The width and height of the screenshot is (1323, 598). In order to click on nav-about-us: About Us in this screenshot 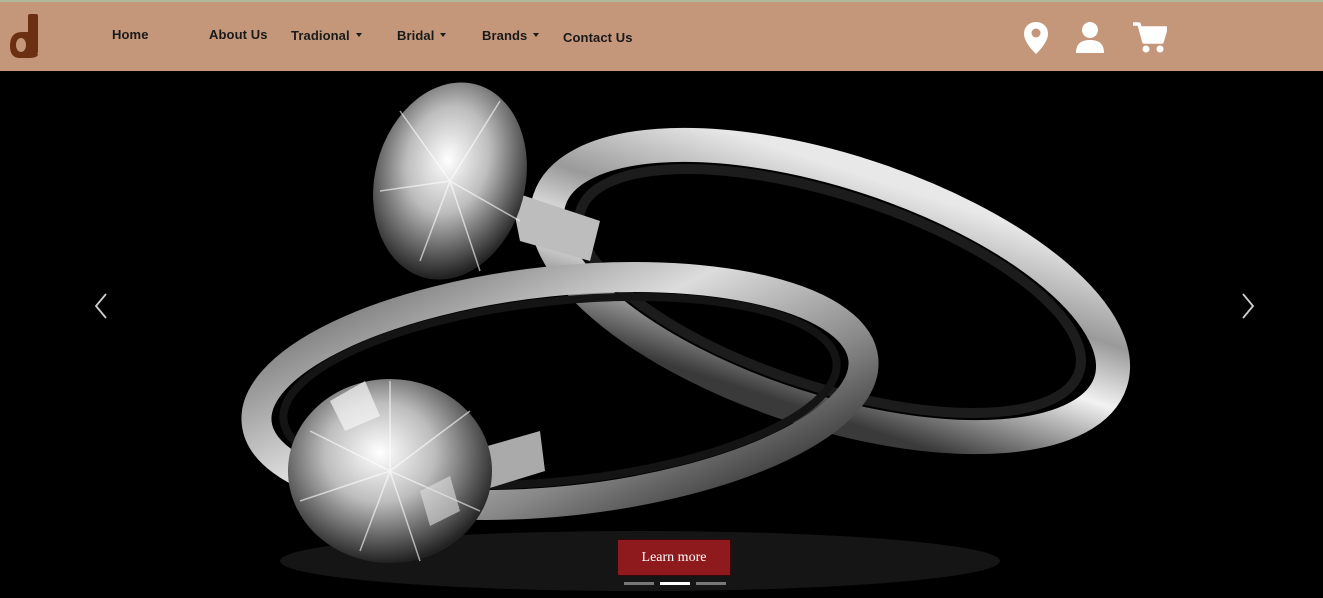, I will do `click(238, 34)`.